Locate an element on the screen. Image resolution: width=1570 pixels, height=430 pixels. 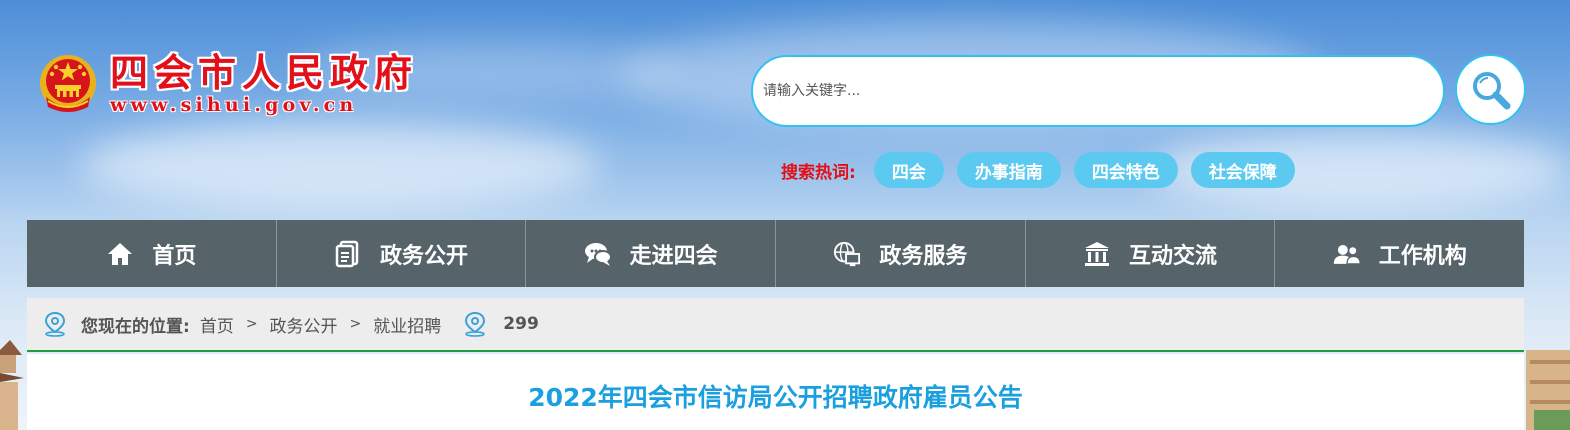
building-columns-icon is located at coordinates (1097, 254).